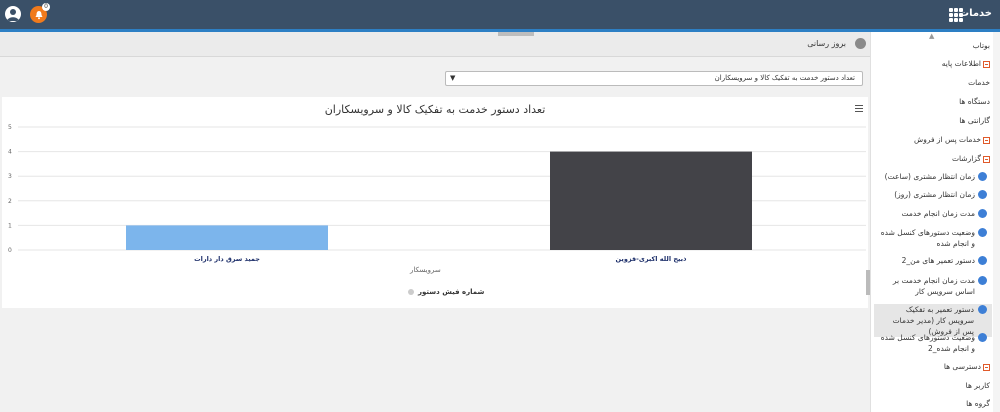  Describe the element at coordinates (10, 152) in the screenshot. I see `y-tick-label: 4` at that location.